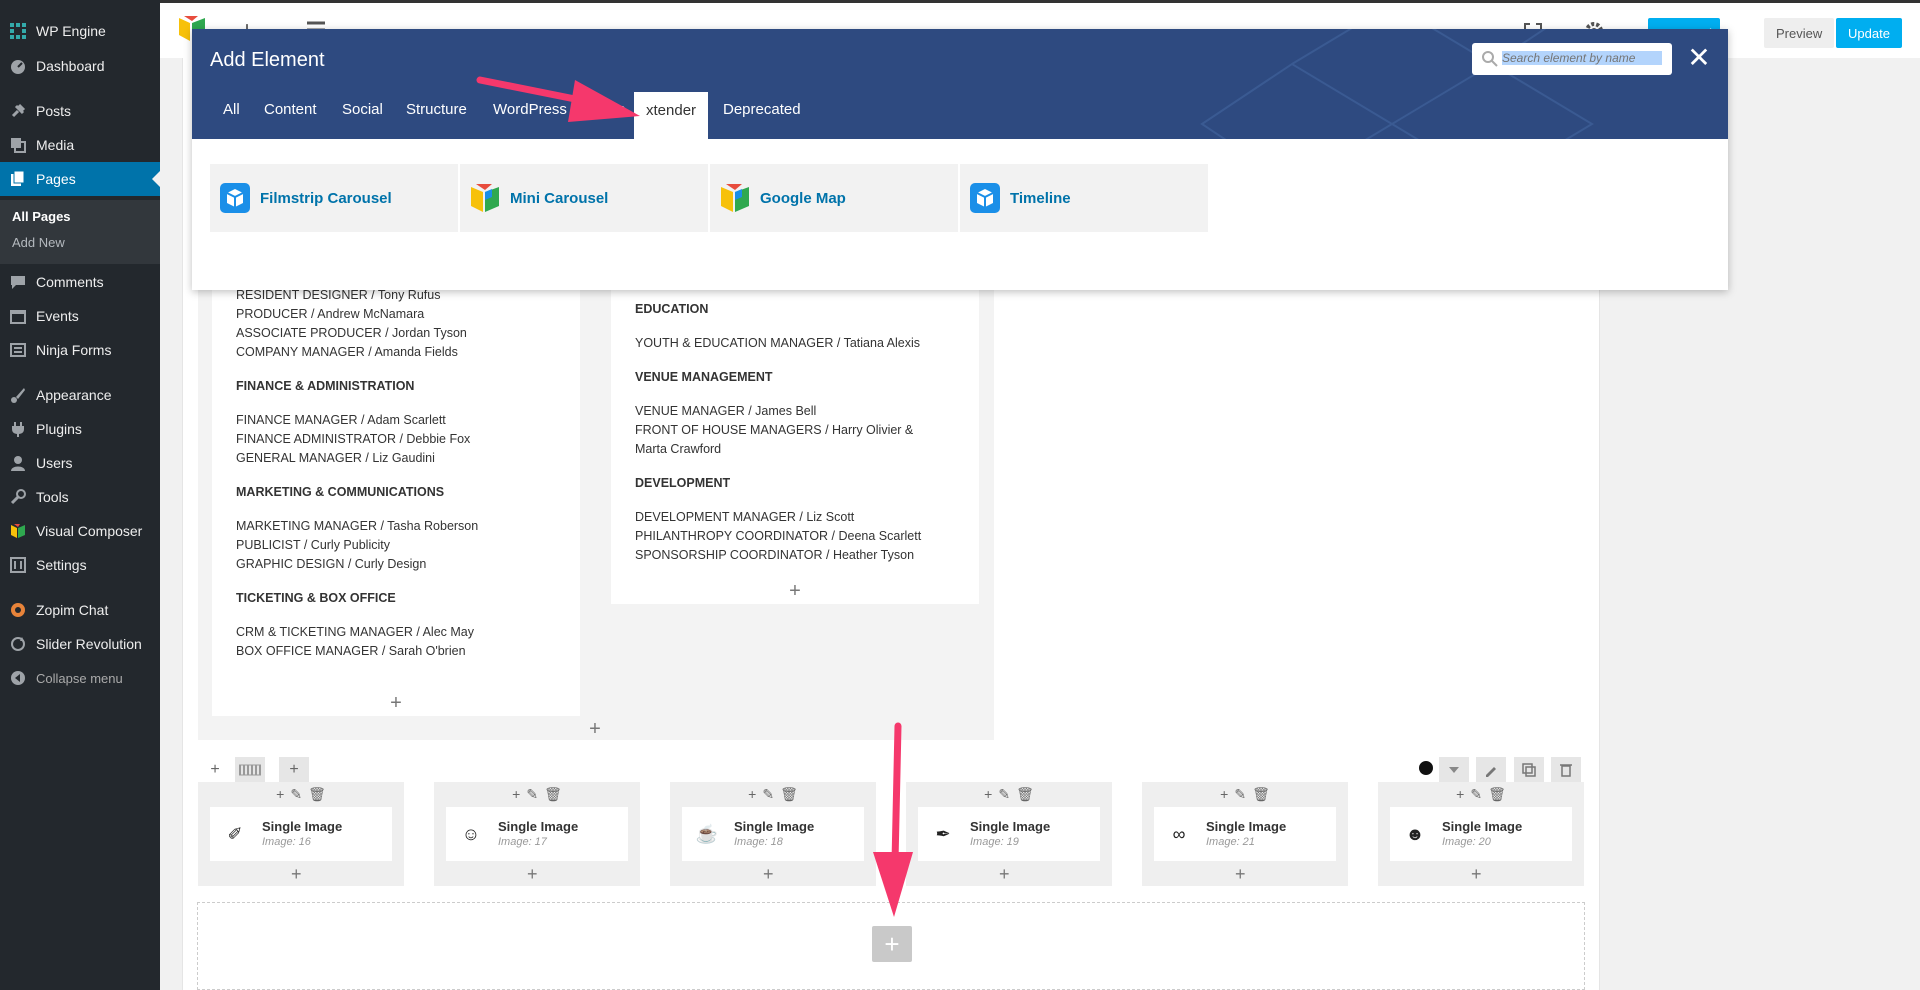  Describe the element at coordinates (436, 109) in the screenshot. I see `tab-structure: Structure` at that location.